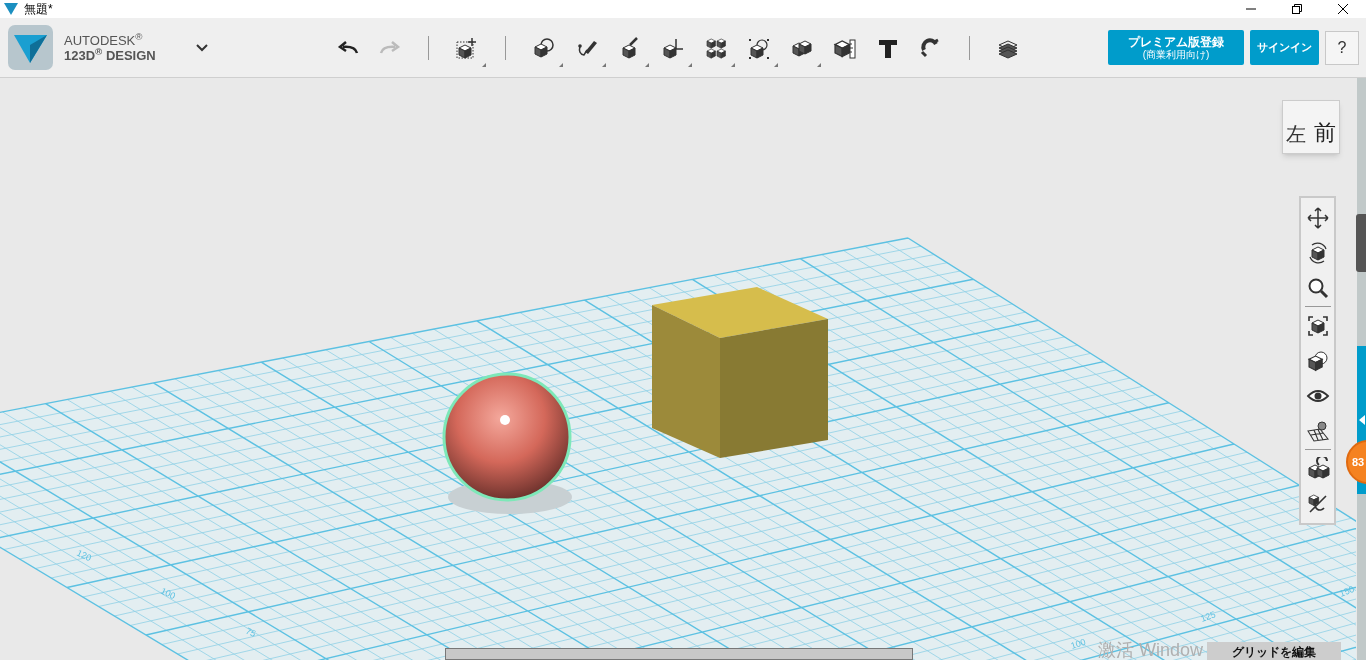  I want to click on cubes-icon, so click(715, 47).